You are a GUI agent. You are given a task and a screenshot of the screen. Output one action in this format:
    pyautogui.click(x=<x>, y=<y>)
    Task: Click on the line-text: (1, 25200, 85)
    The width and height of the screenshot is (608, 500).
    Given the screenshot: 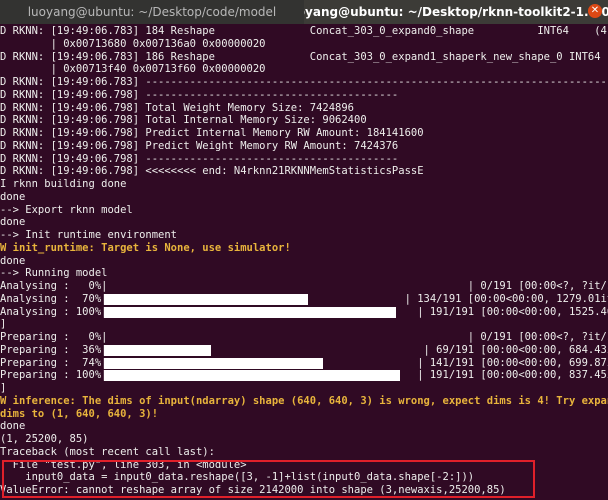 What is the action you would take?
    pyautogui.click(x=44, y=439)
    